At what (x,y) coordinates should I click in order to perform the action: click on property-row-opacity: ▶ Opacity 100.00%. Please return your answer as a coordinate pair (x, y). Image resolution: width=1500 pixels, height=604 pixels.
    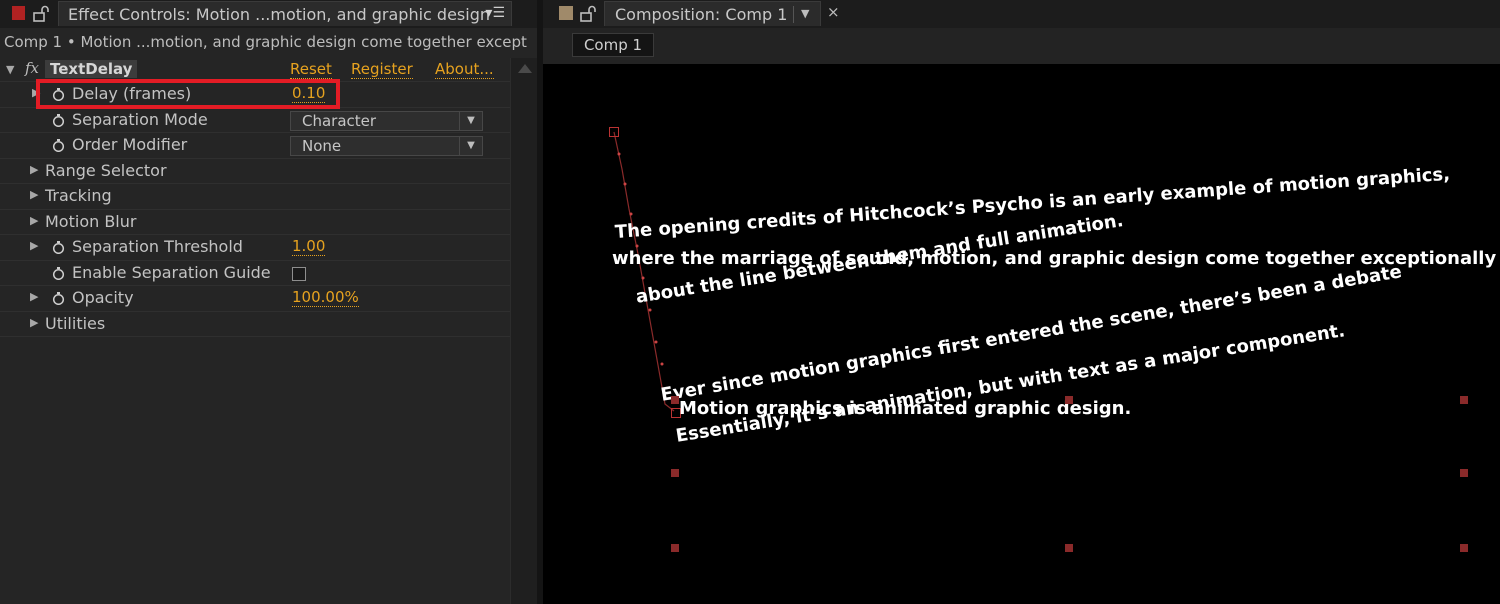
    Looking at the image, I should click on (255, 299).